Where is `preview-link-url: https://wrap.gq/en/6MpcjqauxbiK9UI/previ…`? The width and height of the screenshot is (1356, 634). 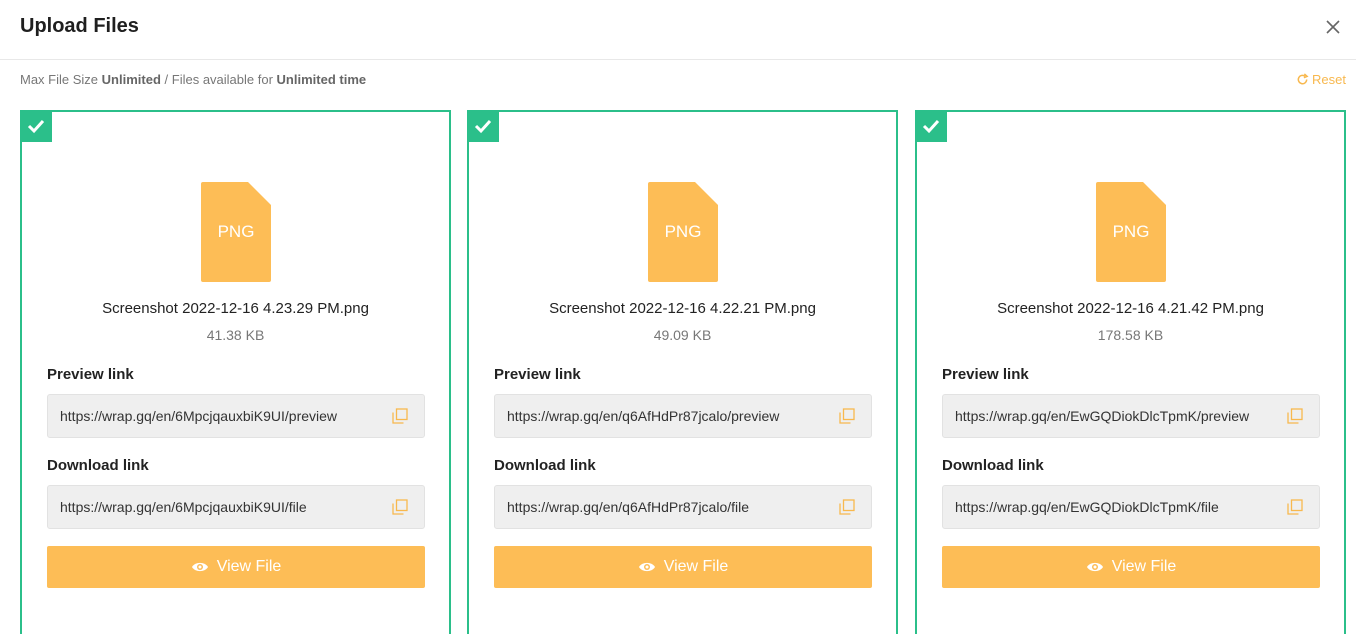 preview-link-url: https://wrap.gq/en/6MpcjqauxbiK9UI/previ… is located at coordinates (199, 416).